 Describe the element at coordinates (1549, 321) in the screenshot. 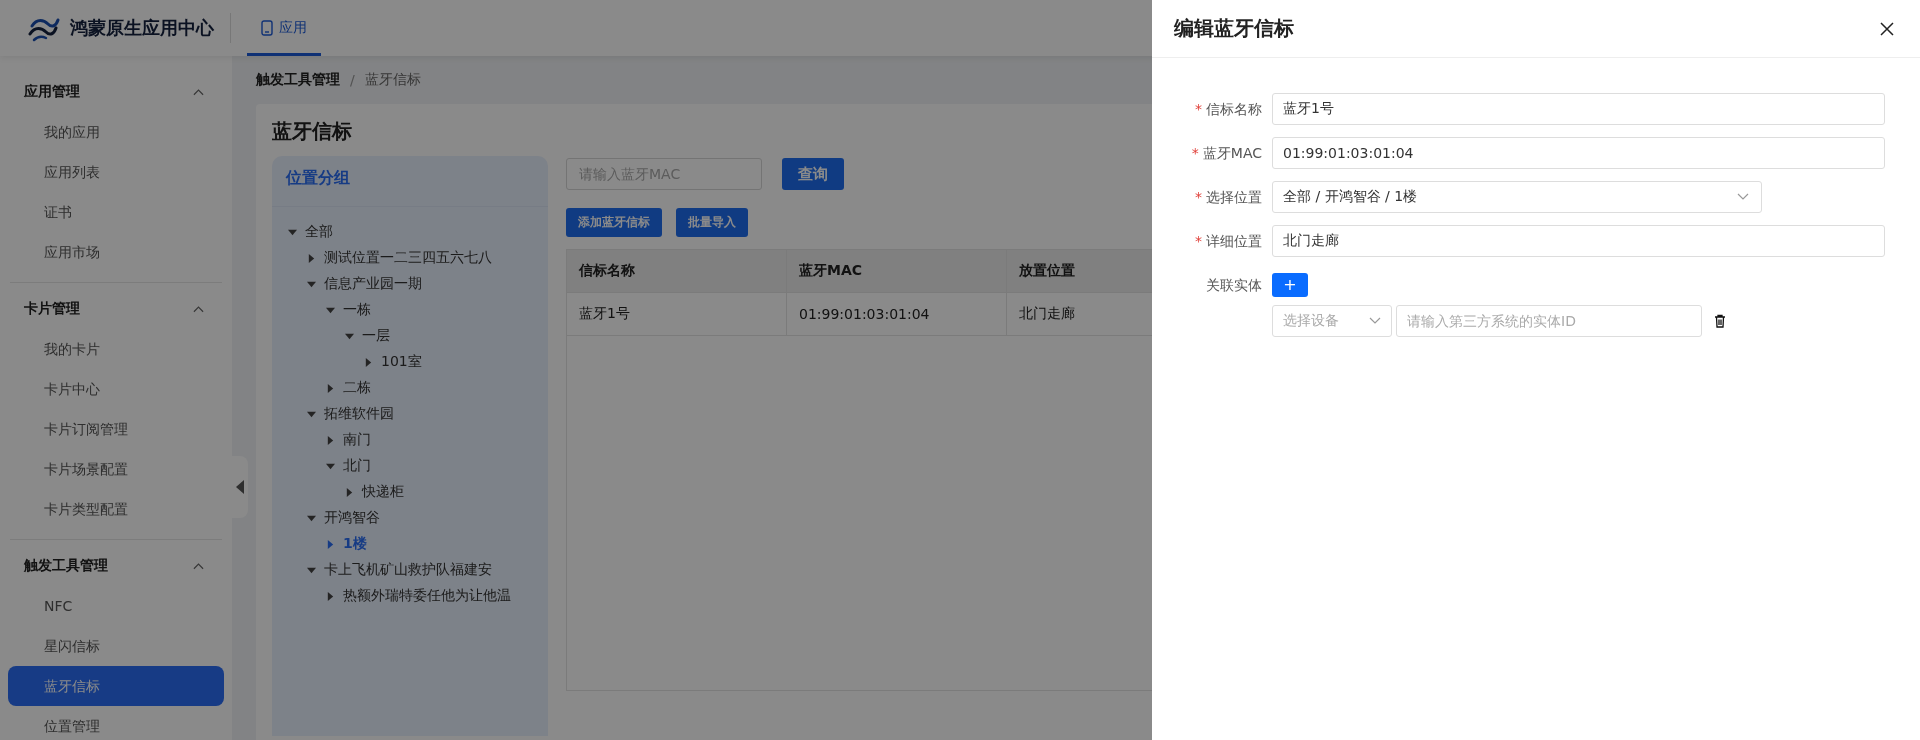

I see `entity-id-field: 请输入第三方系统的实体ID` at that location.